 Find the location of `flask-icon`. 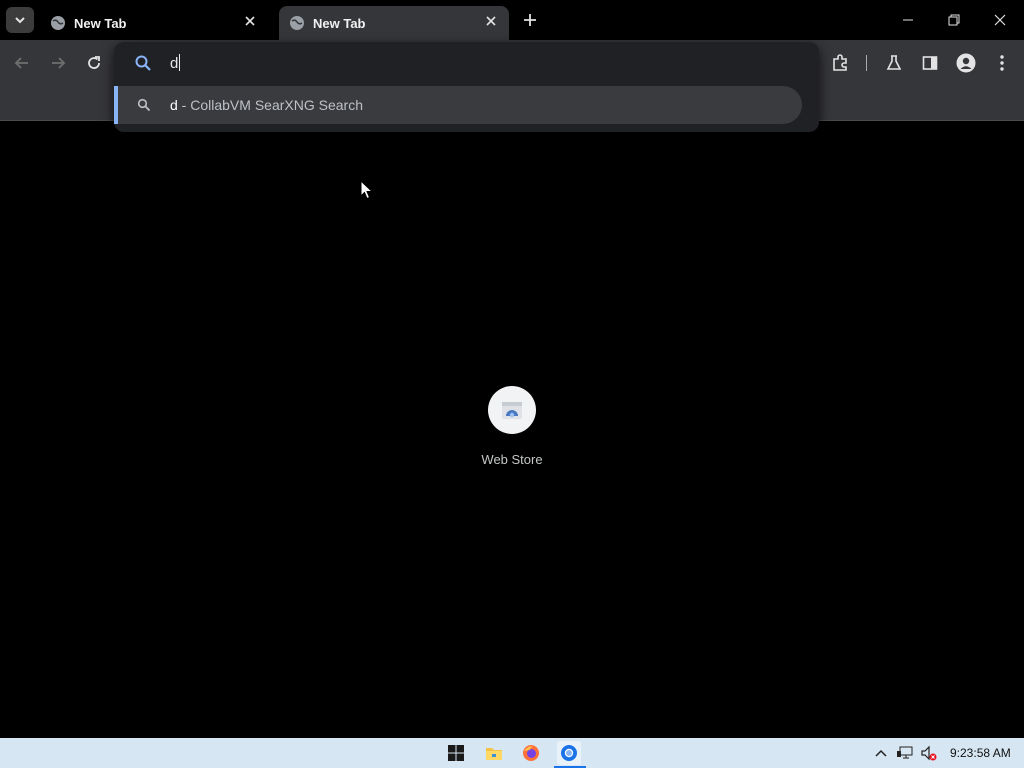

flask-icon is located at coordinates (894, 62).